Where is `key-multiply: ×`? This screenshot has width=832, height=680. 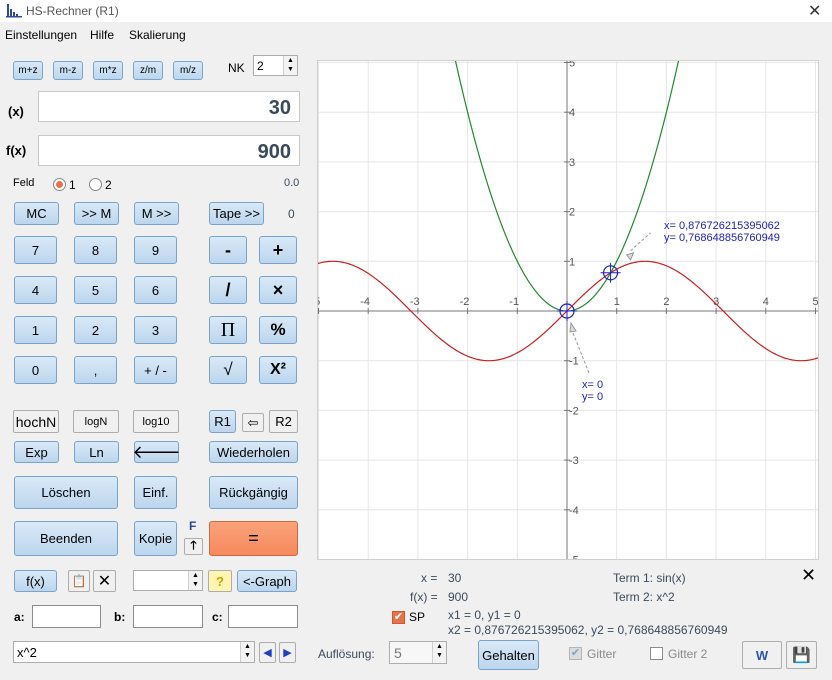
key-multiply: × is located at coordinates (278, 290).